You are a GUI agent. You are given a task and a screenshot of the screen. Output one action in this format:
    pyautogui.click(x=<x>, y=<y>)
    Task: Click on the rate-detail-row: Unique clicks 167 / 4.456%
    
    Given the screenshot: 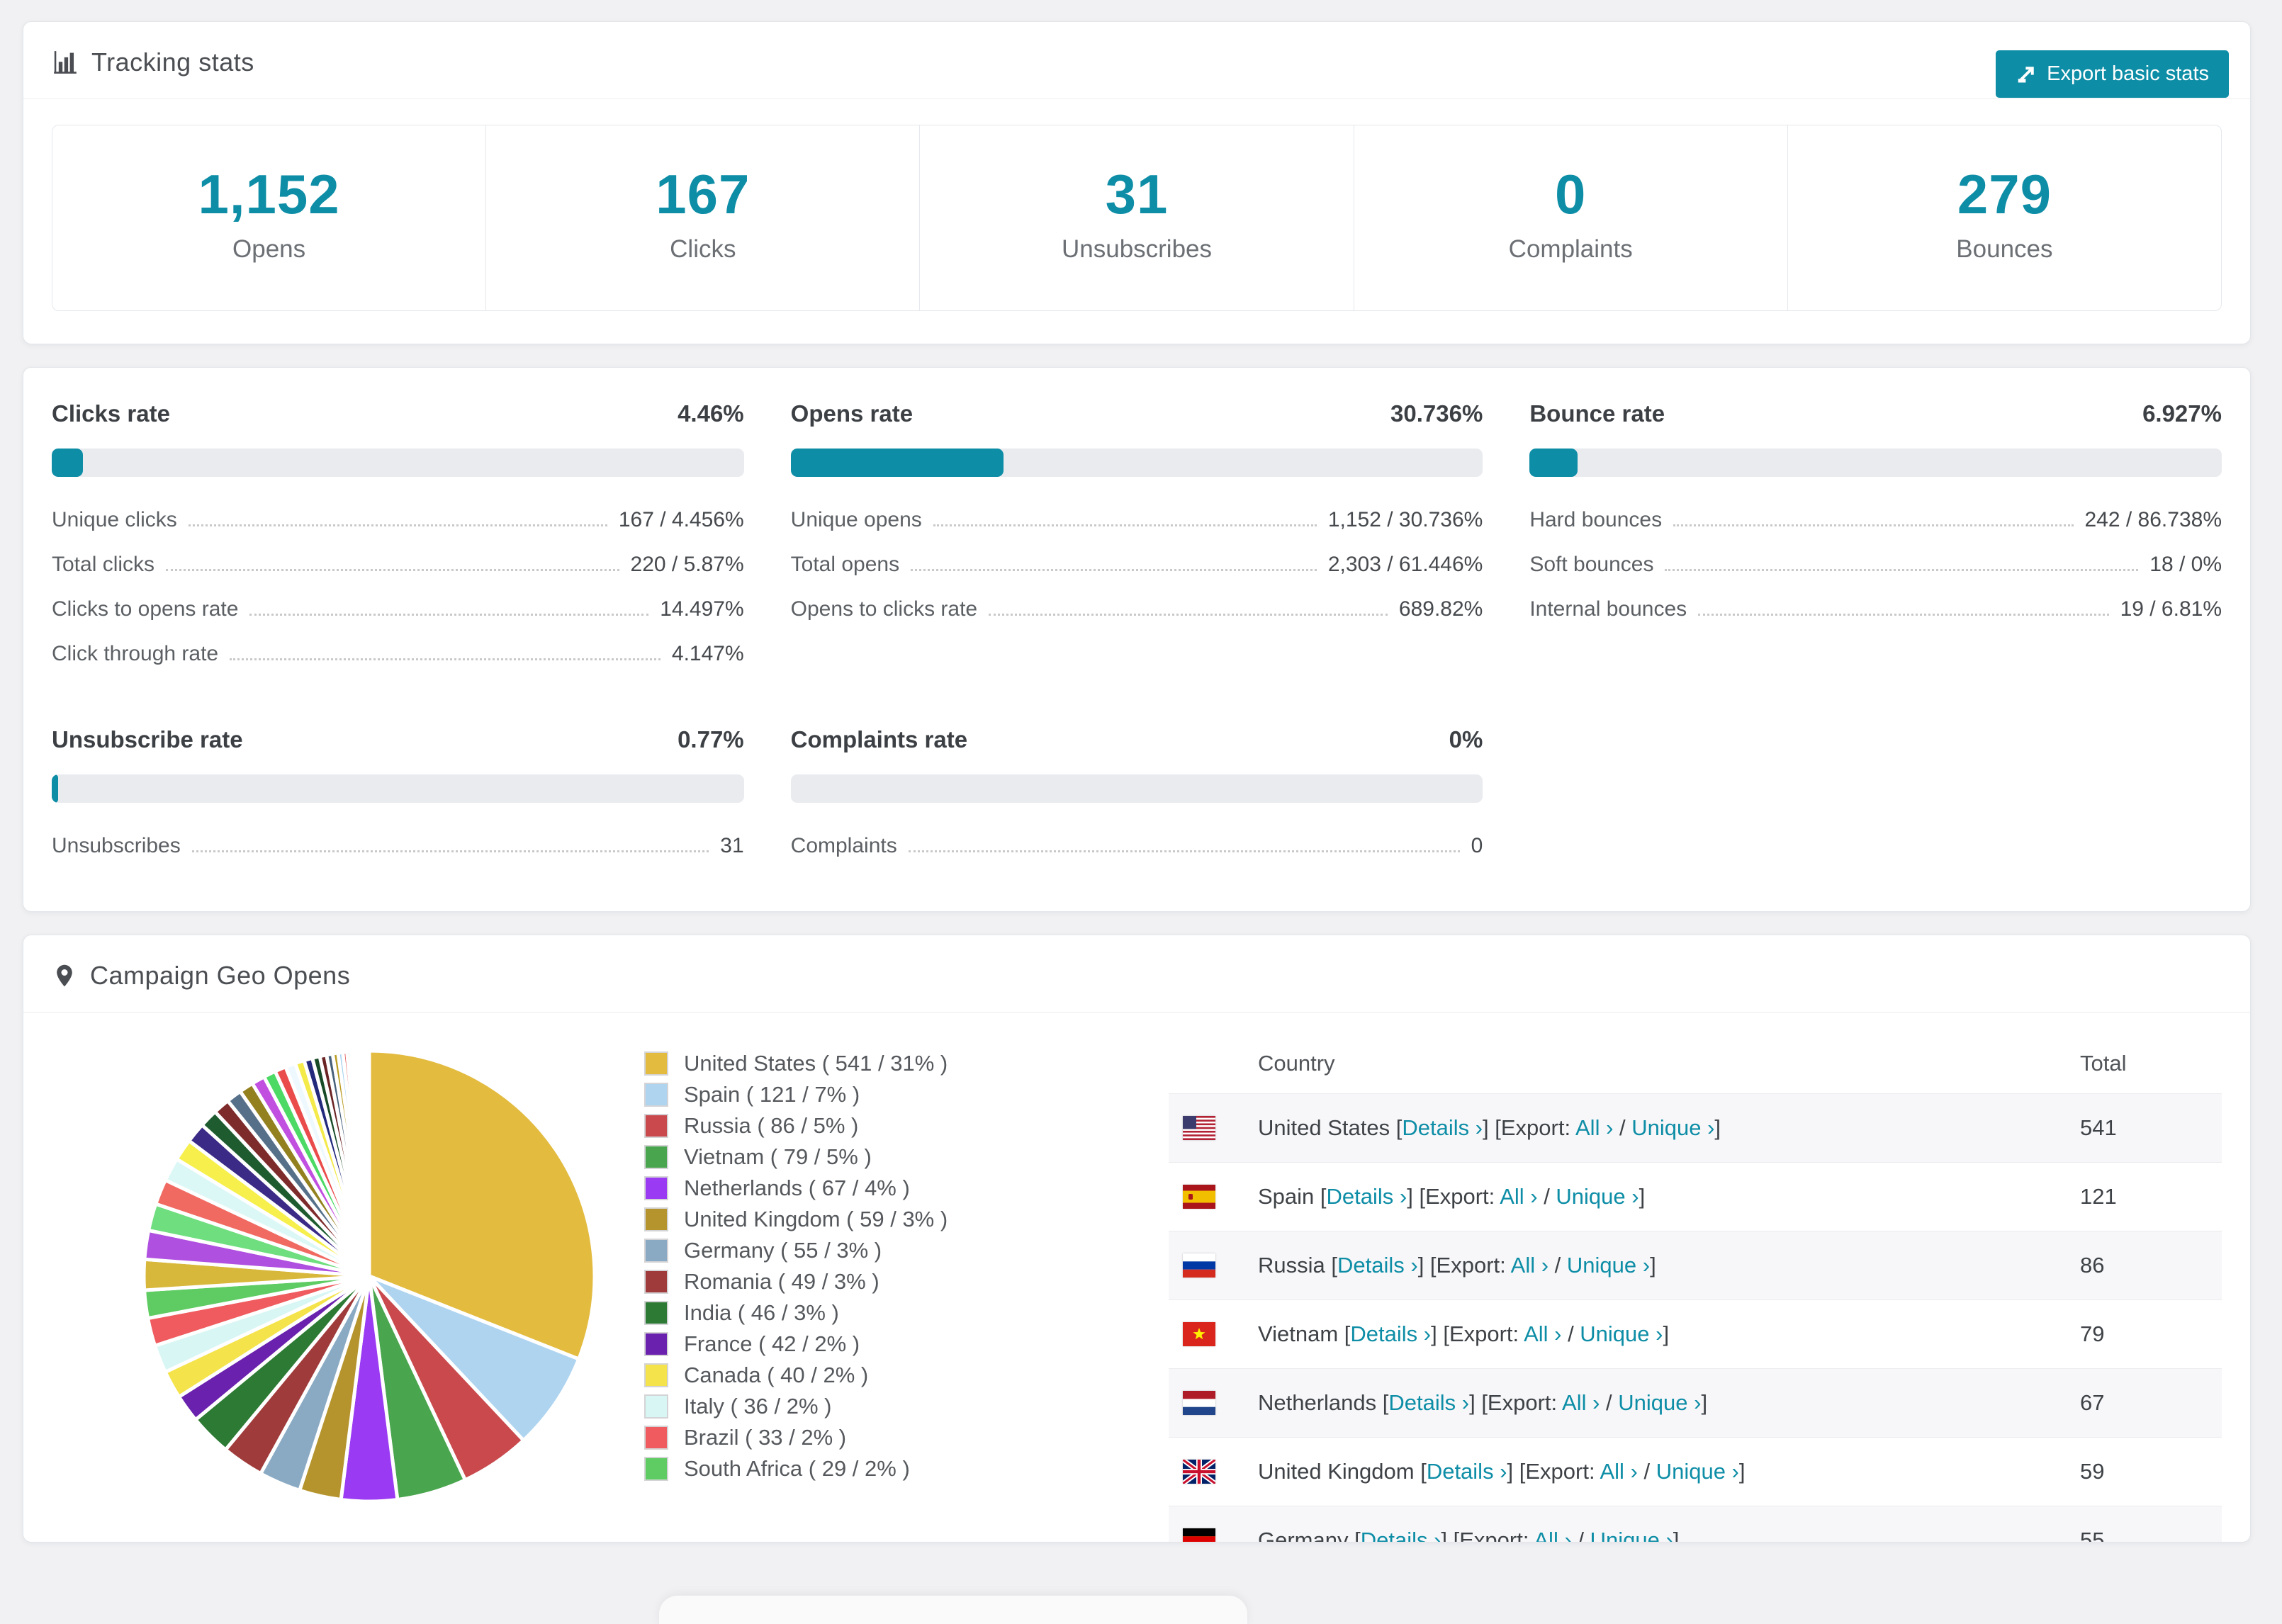 What is the action you would take?
    pyautogui.click(x=398, y=520)
    